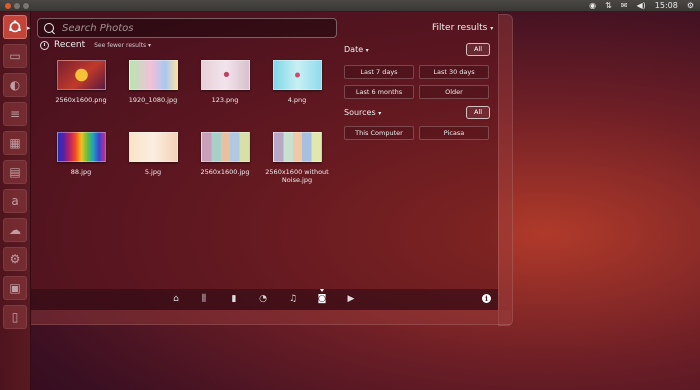 The width and height of the screenshot is (700, 390). Describe the element at coordinates (690, 6) in the screenshot. I see `gear-icon: ⚙` at that location.